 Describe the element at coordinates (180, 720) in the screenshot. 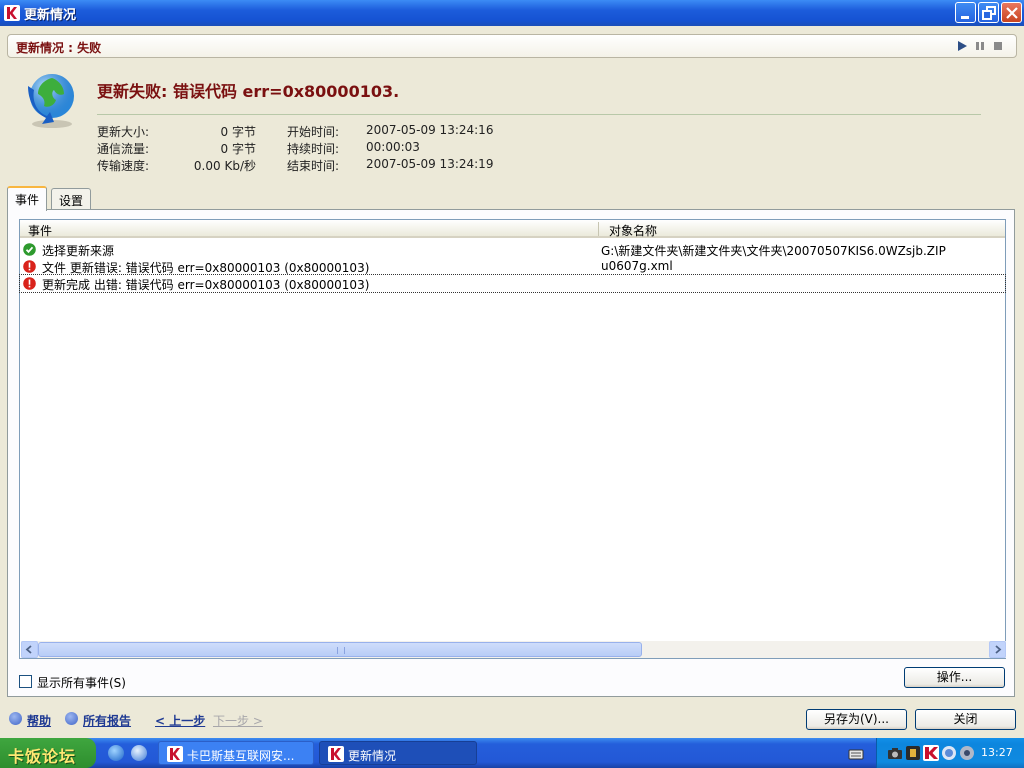

I see `prev-step-link: < 上一步` at that location.